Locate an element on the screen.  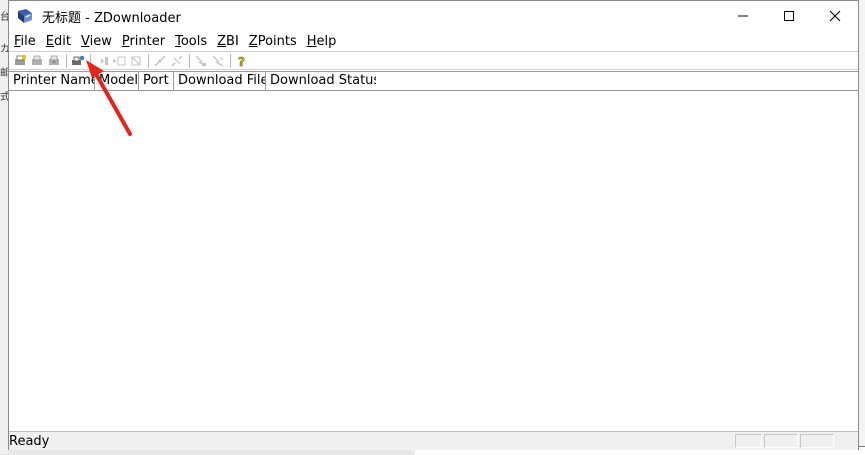
add-printer-icon is located at coordinates (78, 61).